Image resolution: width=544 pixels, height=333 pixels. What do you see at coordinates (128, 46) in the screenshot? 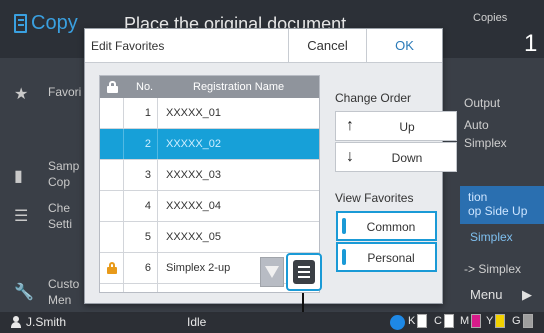
I see `dialog-title: Edit Favorites` at bounding box center [128, 46].